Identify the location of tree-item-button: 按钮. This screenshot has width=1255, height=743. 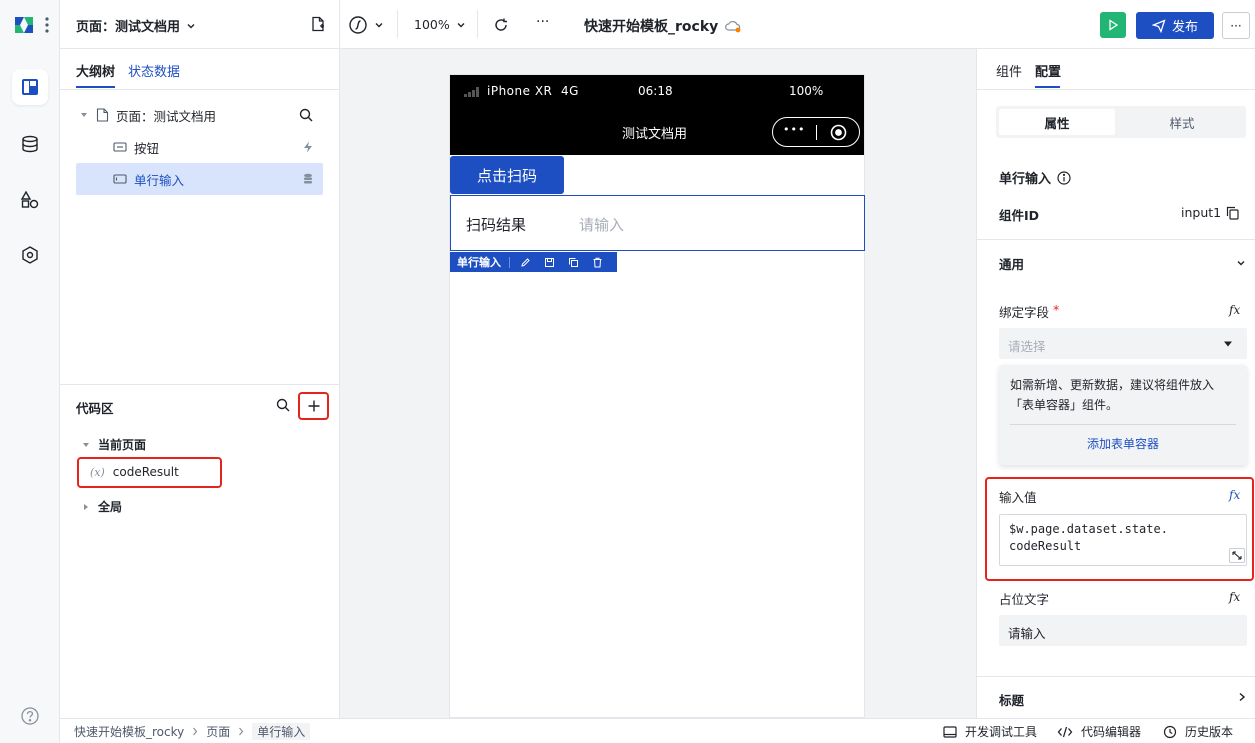
(199, 147).